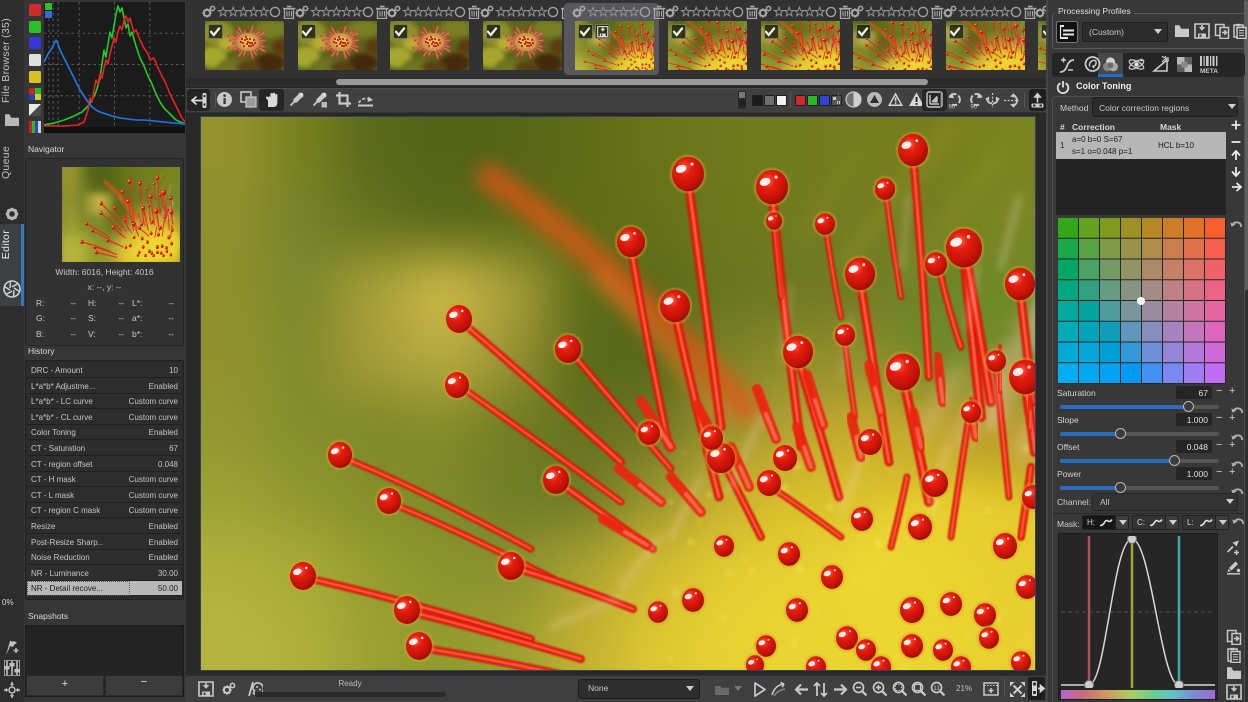 The image size is (1248, 702). What do you see at coordinates (936, 688) in the screenshot?
I see `svg-text: 11` at bounding box center [936, 688].